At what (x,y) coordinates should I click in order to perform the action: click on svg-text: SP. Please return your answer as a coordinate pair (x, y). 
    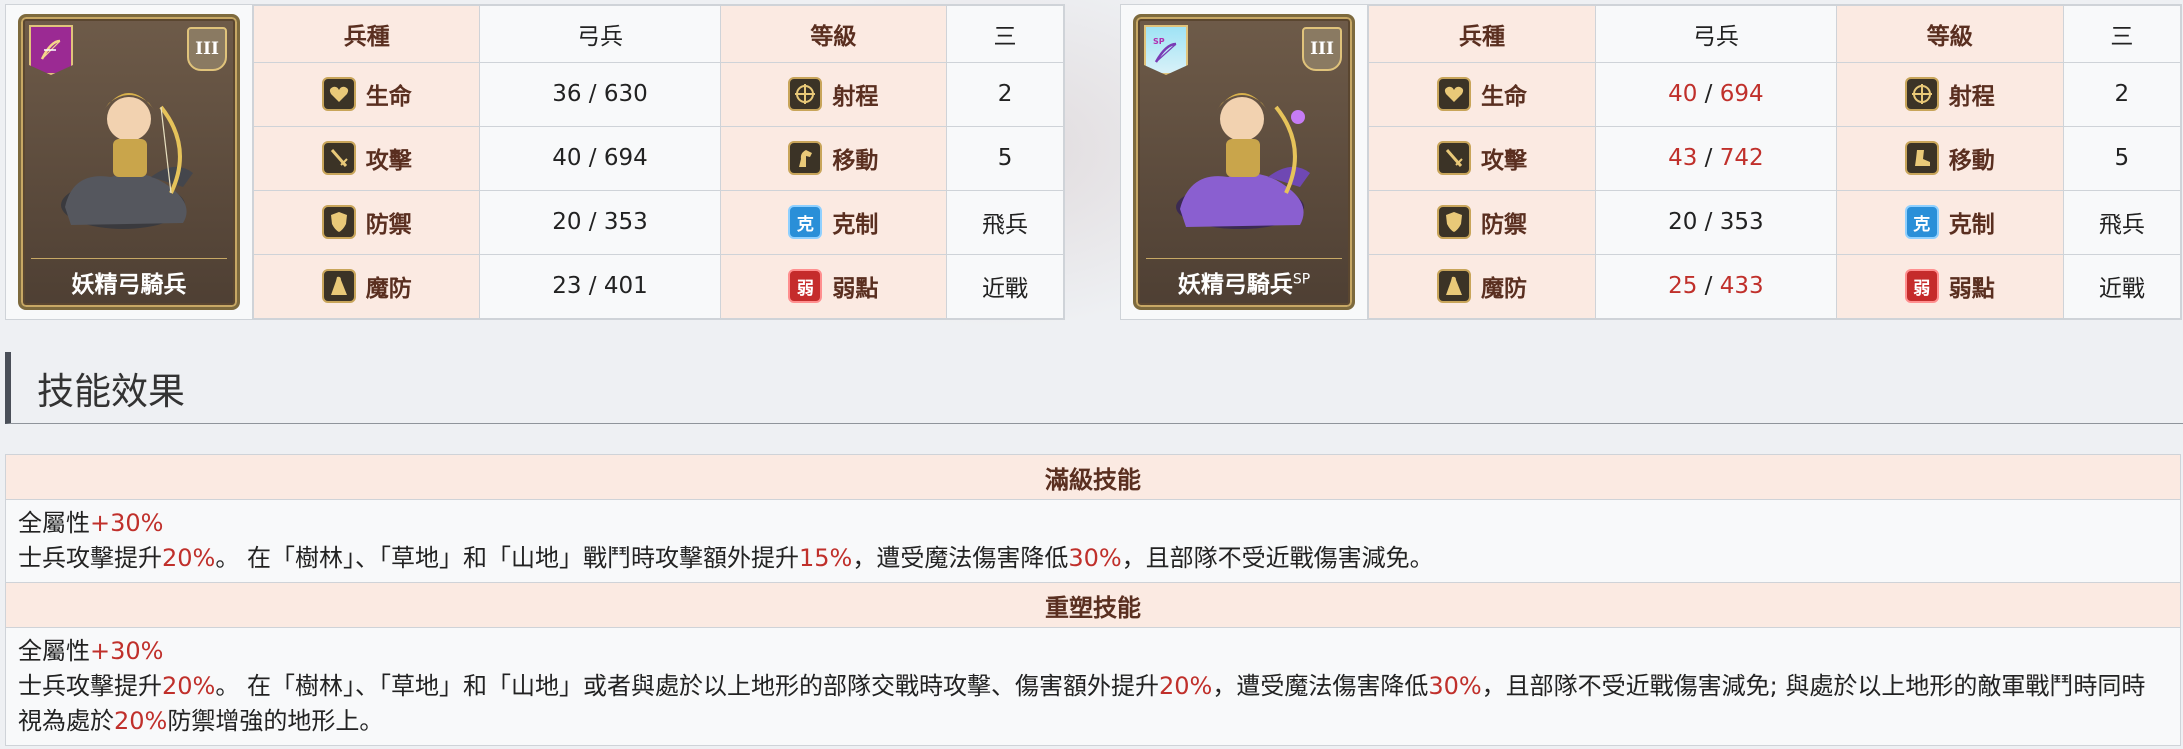
    Looking at the image, I should click on (1159, 41).